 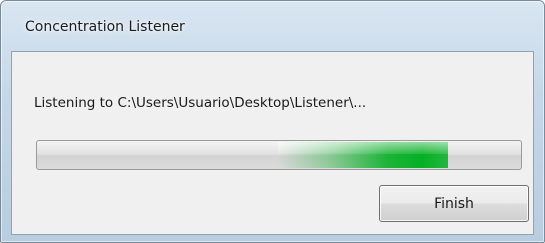 I want to click on progress-bar, so click(x=279, y=155).